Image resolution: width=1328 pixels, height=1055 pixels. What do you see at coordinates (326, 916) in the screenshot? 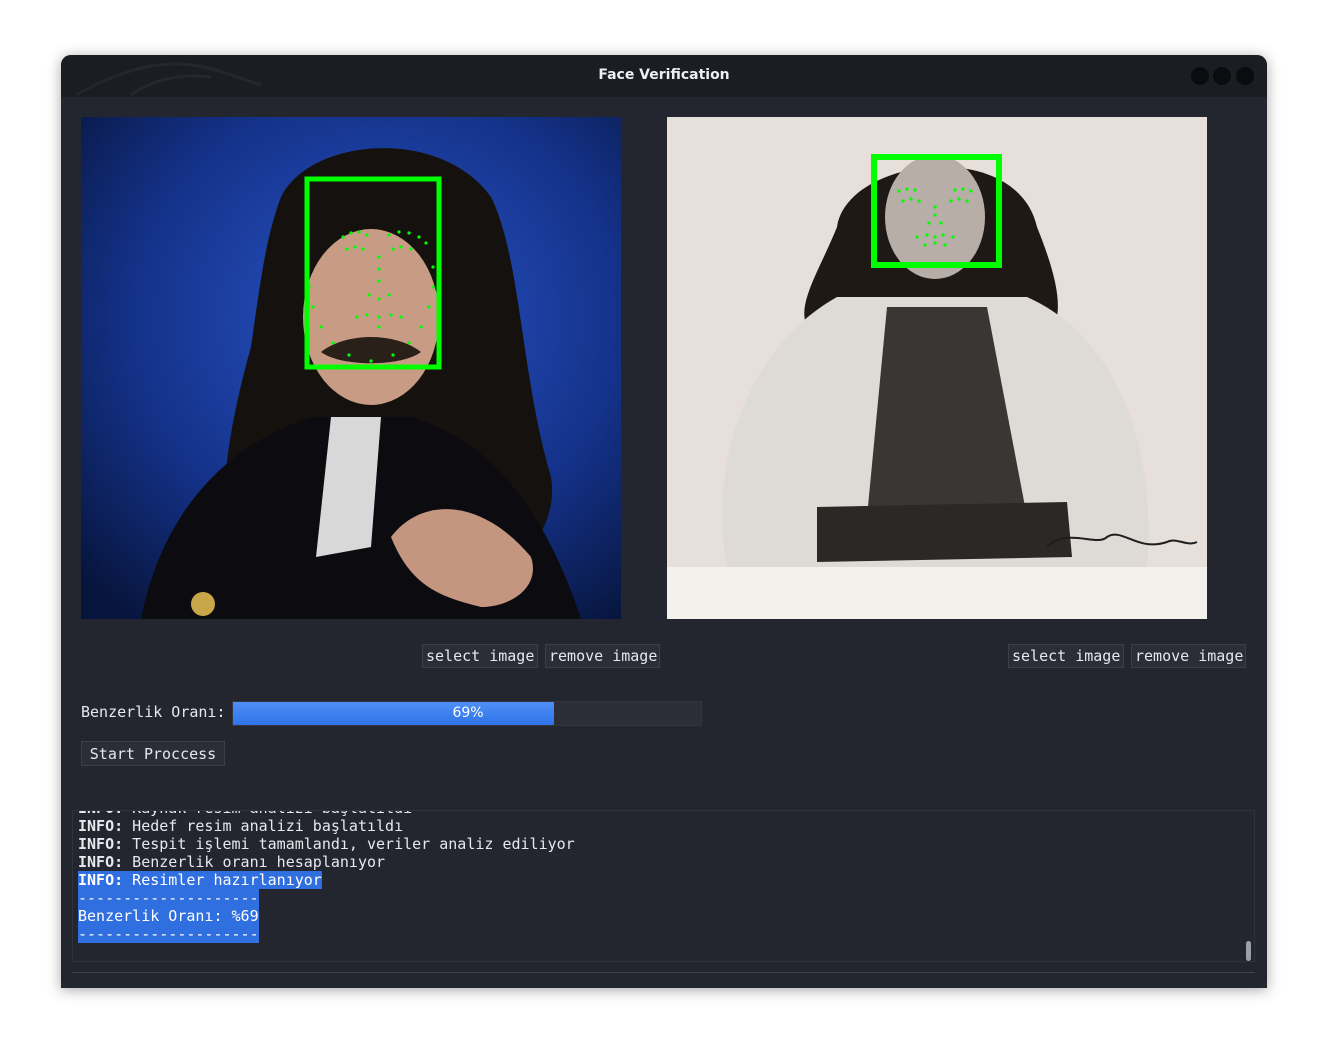
I see `log-line: Benzerlik Oranı: %69` at bounding box center [326, 916].